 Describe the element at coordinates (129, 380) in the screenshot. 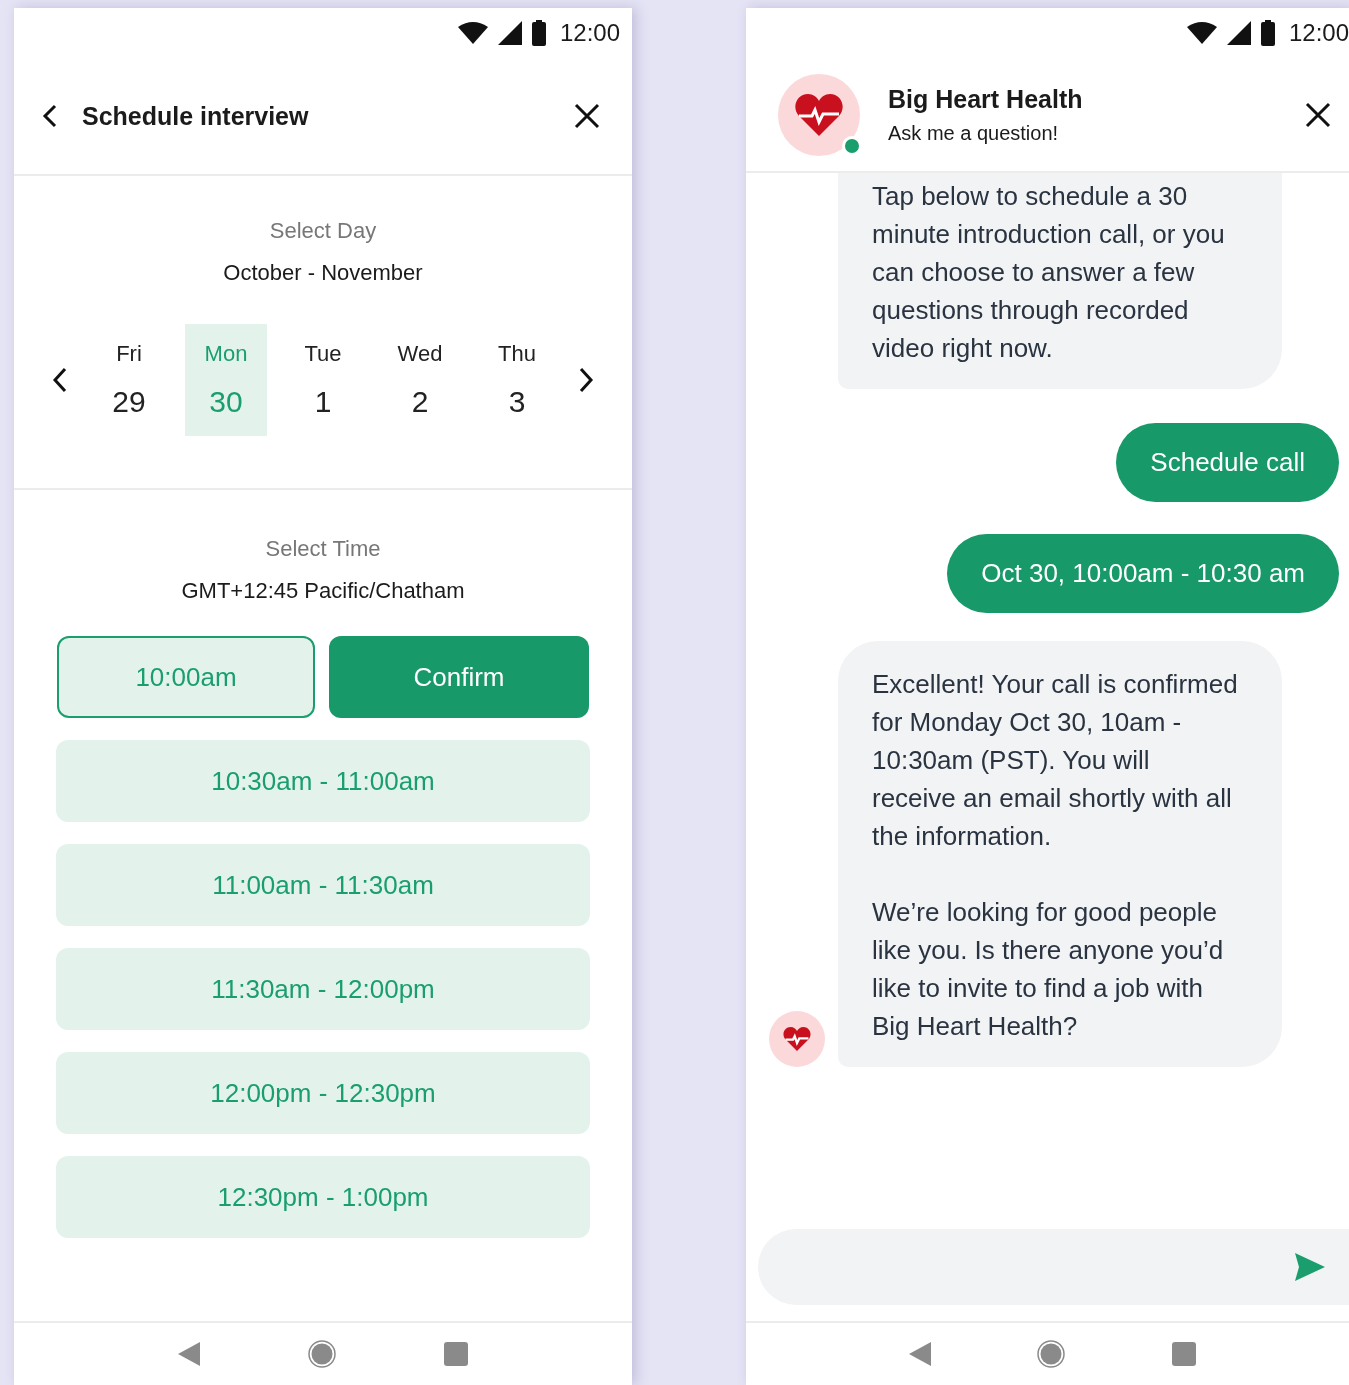

I see `day-option: Fri 29` at that location.